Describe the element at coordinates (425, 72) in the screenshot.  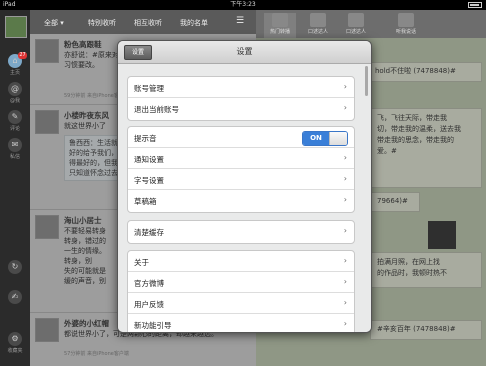
I see `post-card: hold不住啦 (7478848)#` at that location.